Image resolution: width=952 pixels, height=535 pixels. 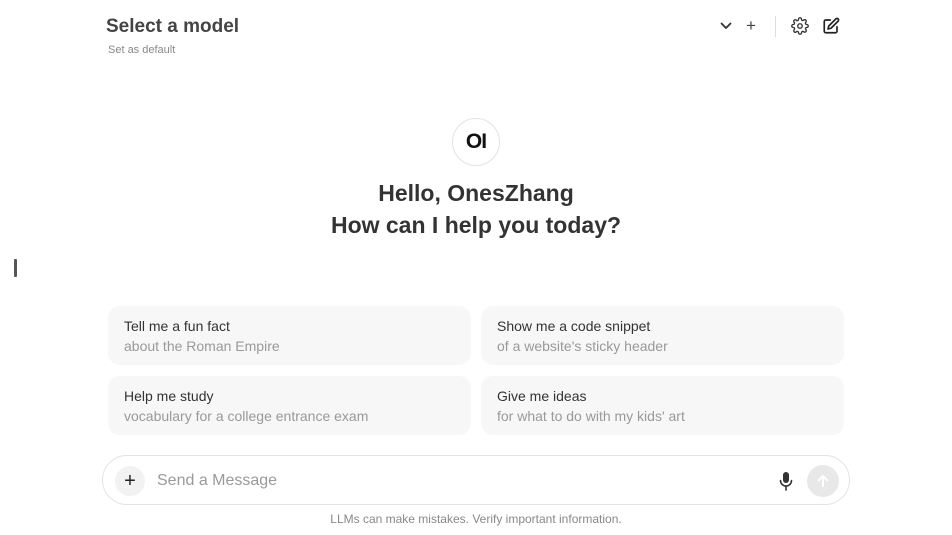 I want to click on chevron-down-icon, so click(x=726, y=25).